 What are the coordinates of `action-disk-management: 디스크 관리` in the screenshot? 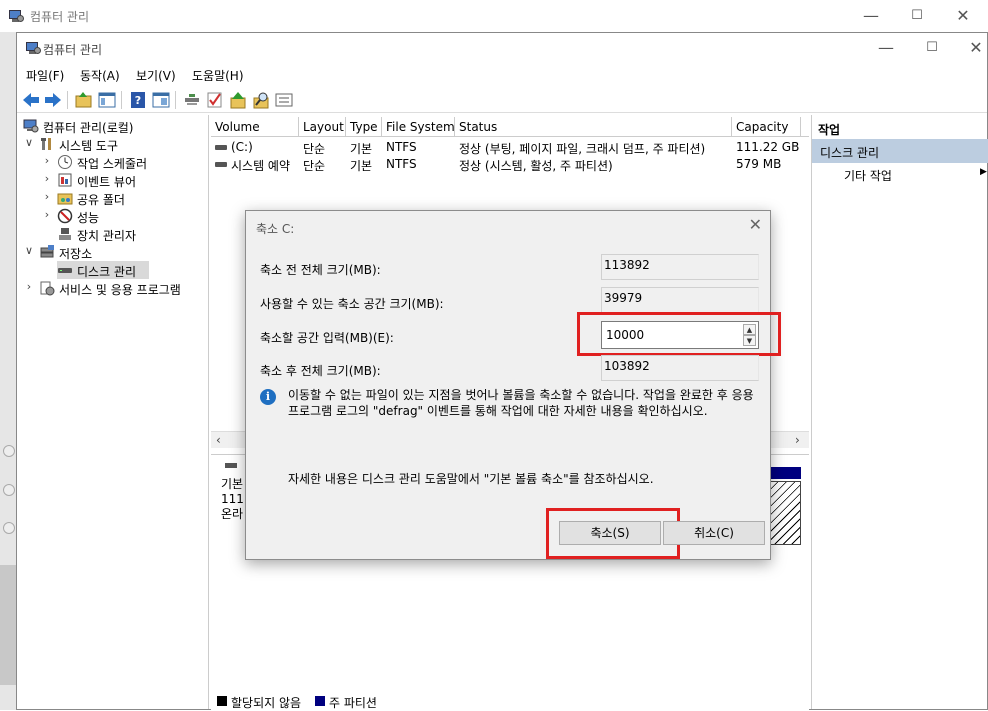 It's located at (900, 151).